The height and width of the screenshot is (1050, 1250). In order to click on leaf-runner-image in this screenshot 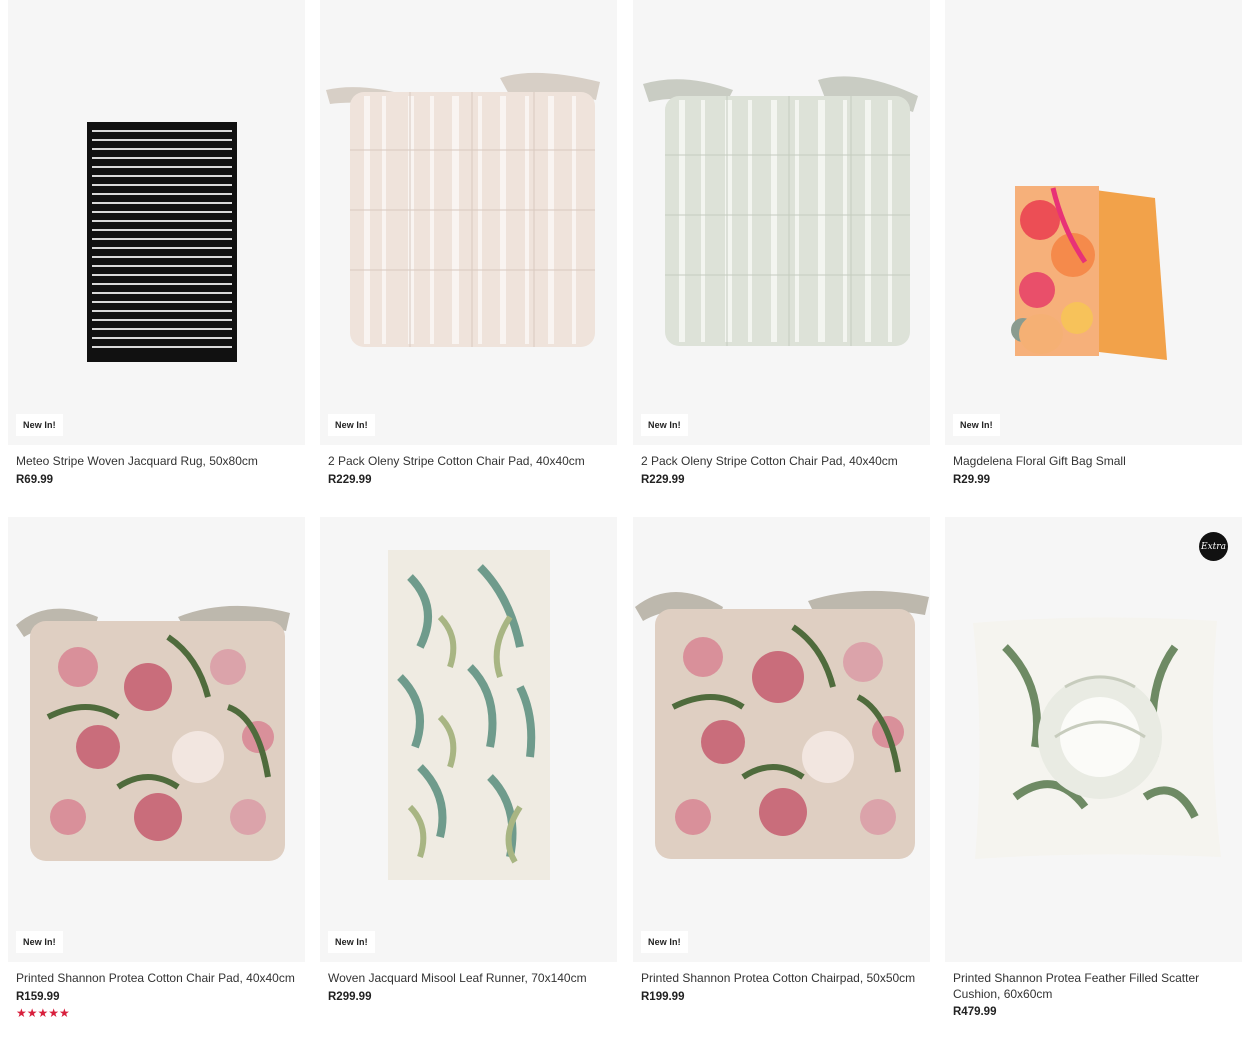, I will do `click(469, 715)`.